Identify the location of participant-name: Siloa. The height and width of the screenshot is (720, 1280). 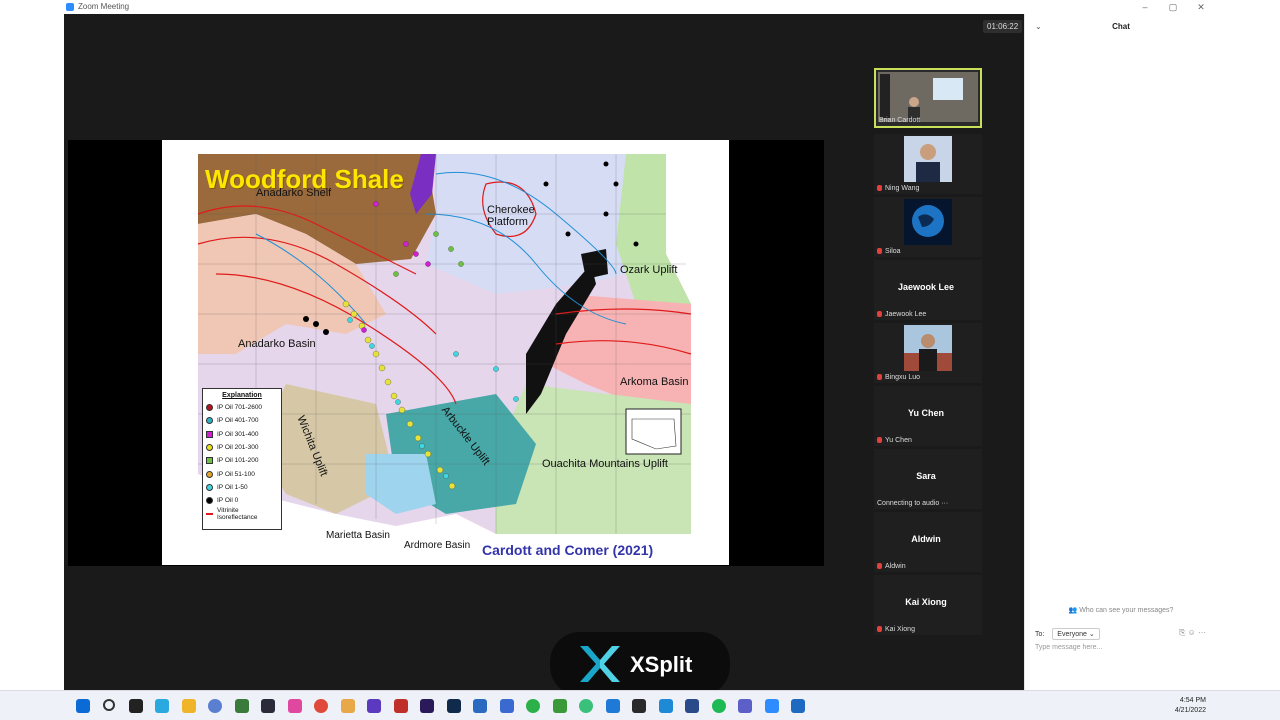
(889, 251).